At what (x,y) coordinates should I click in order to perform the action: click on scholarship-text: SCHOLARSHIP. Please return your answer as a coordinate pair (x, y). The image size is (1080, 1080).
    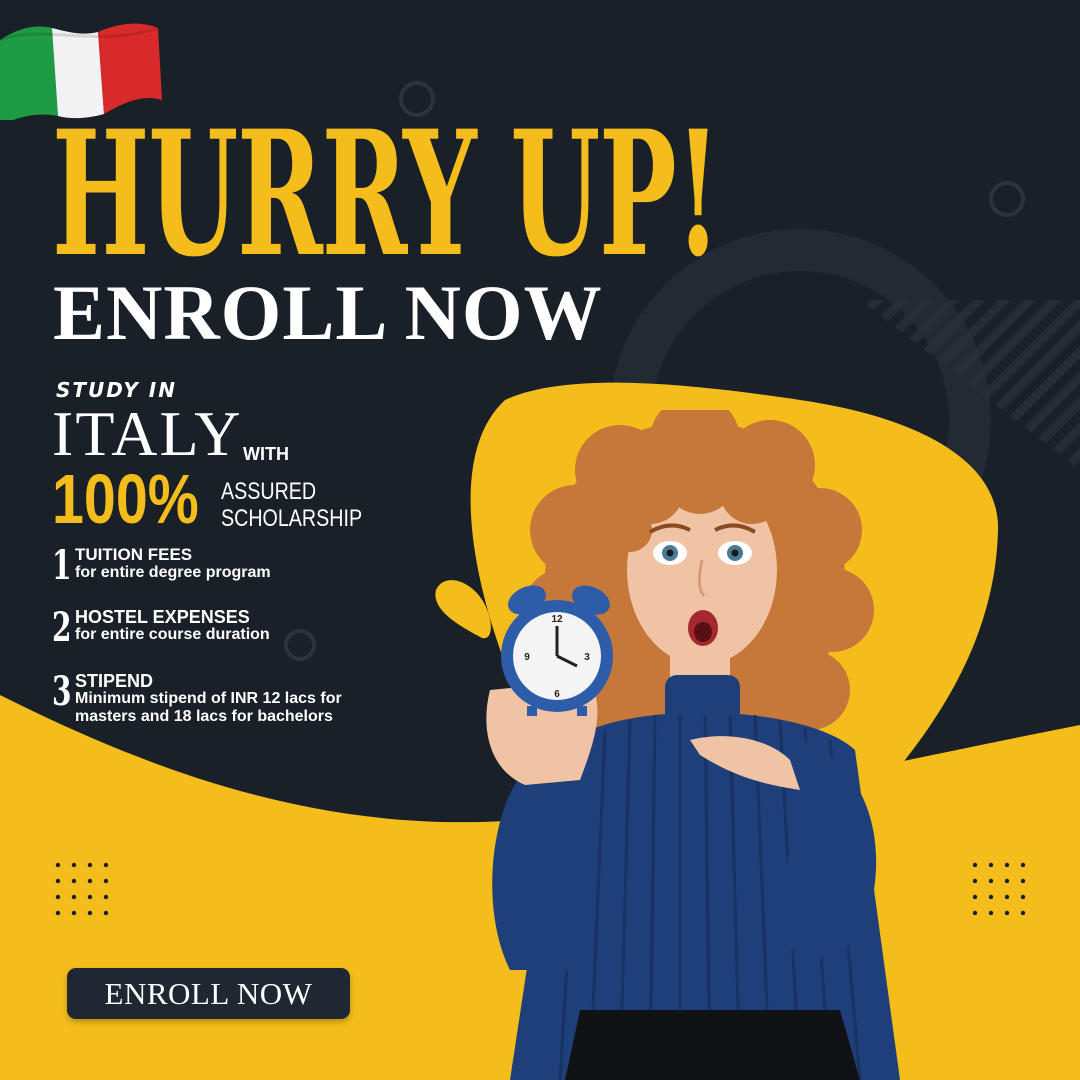
    Looking at the image, I should click on (292, 518).